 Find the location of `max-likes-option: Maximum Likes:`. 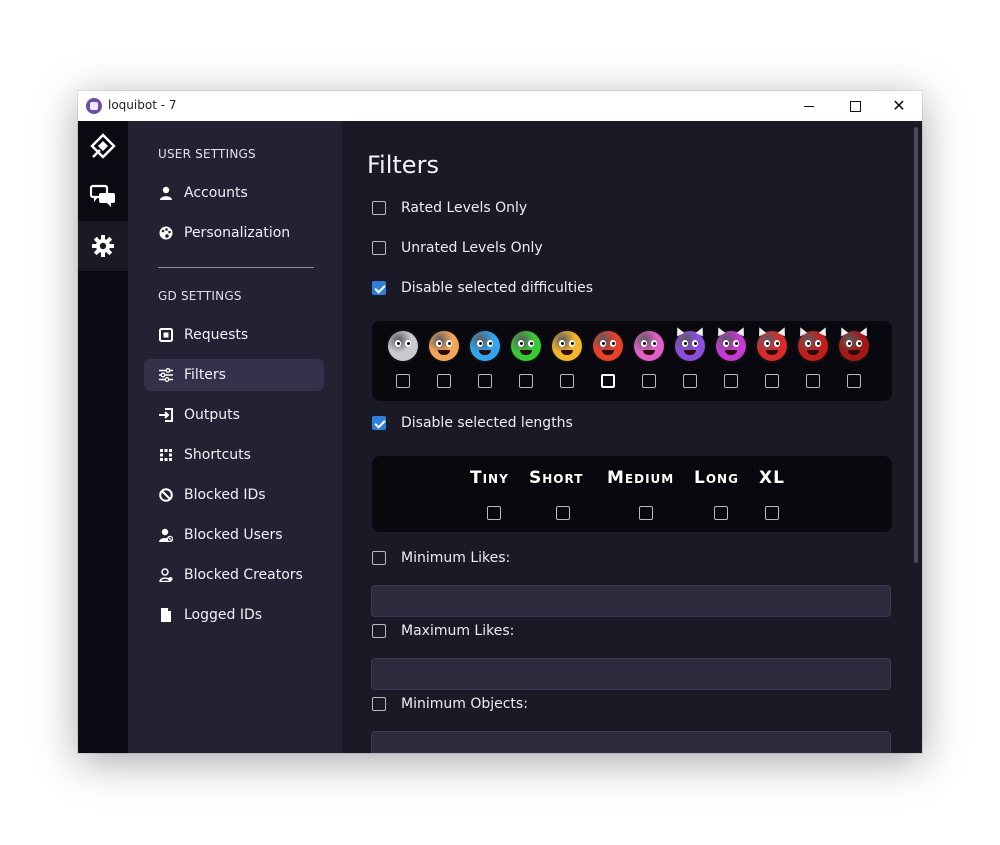

max-likes-option: Maximum Likes: is located at coordinates (443, 631).